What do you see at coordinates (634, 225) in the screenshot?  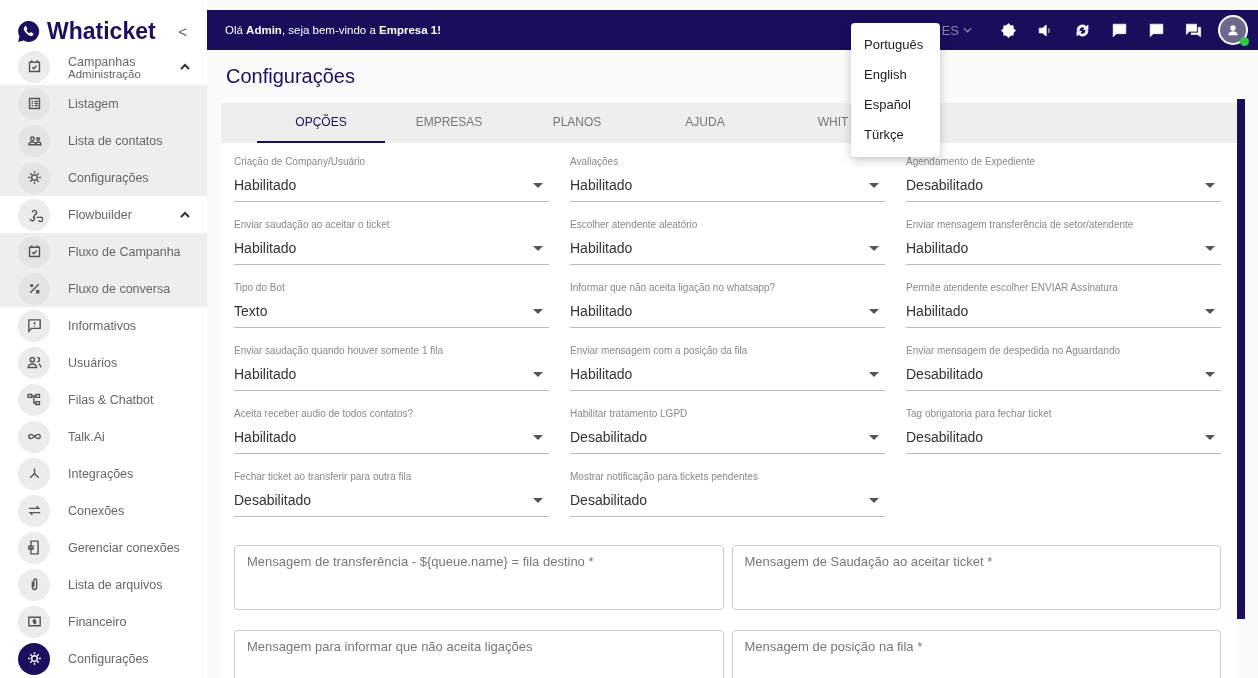 I see `field-label: Escolher atendente aleatório` at bounding box center [634, 225].